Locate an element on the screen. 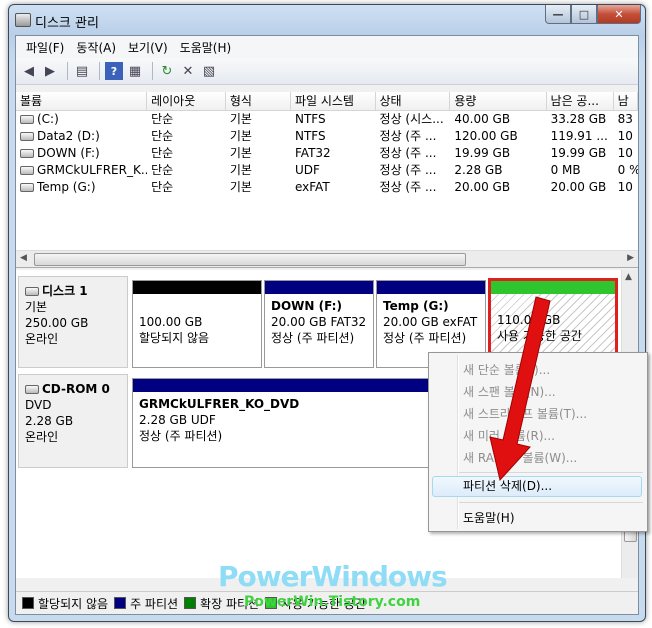 The width and height of the screenshot is (652, 628). watermark-title: PowerWindows is located at coordinates (333, 576).